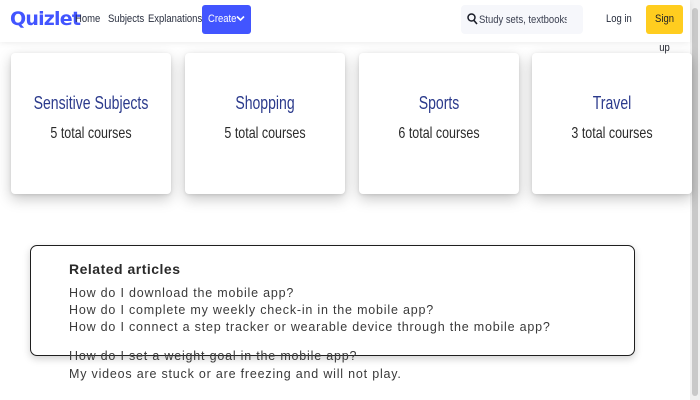 This screenshot has width=700, height=400. I want to click on category-card-course-count: 6 total courses, so click(439, 133).